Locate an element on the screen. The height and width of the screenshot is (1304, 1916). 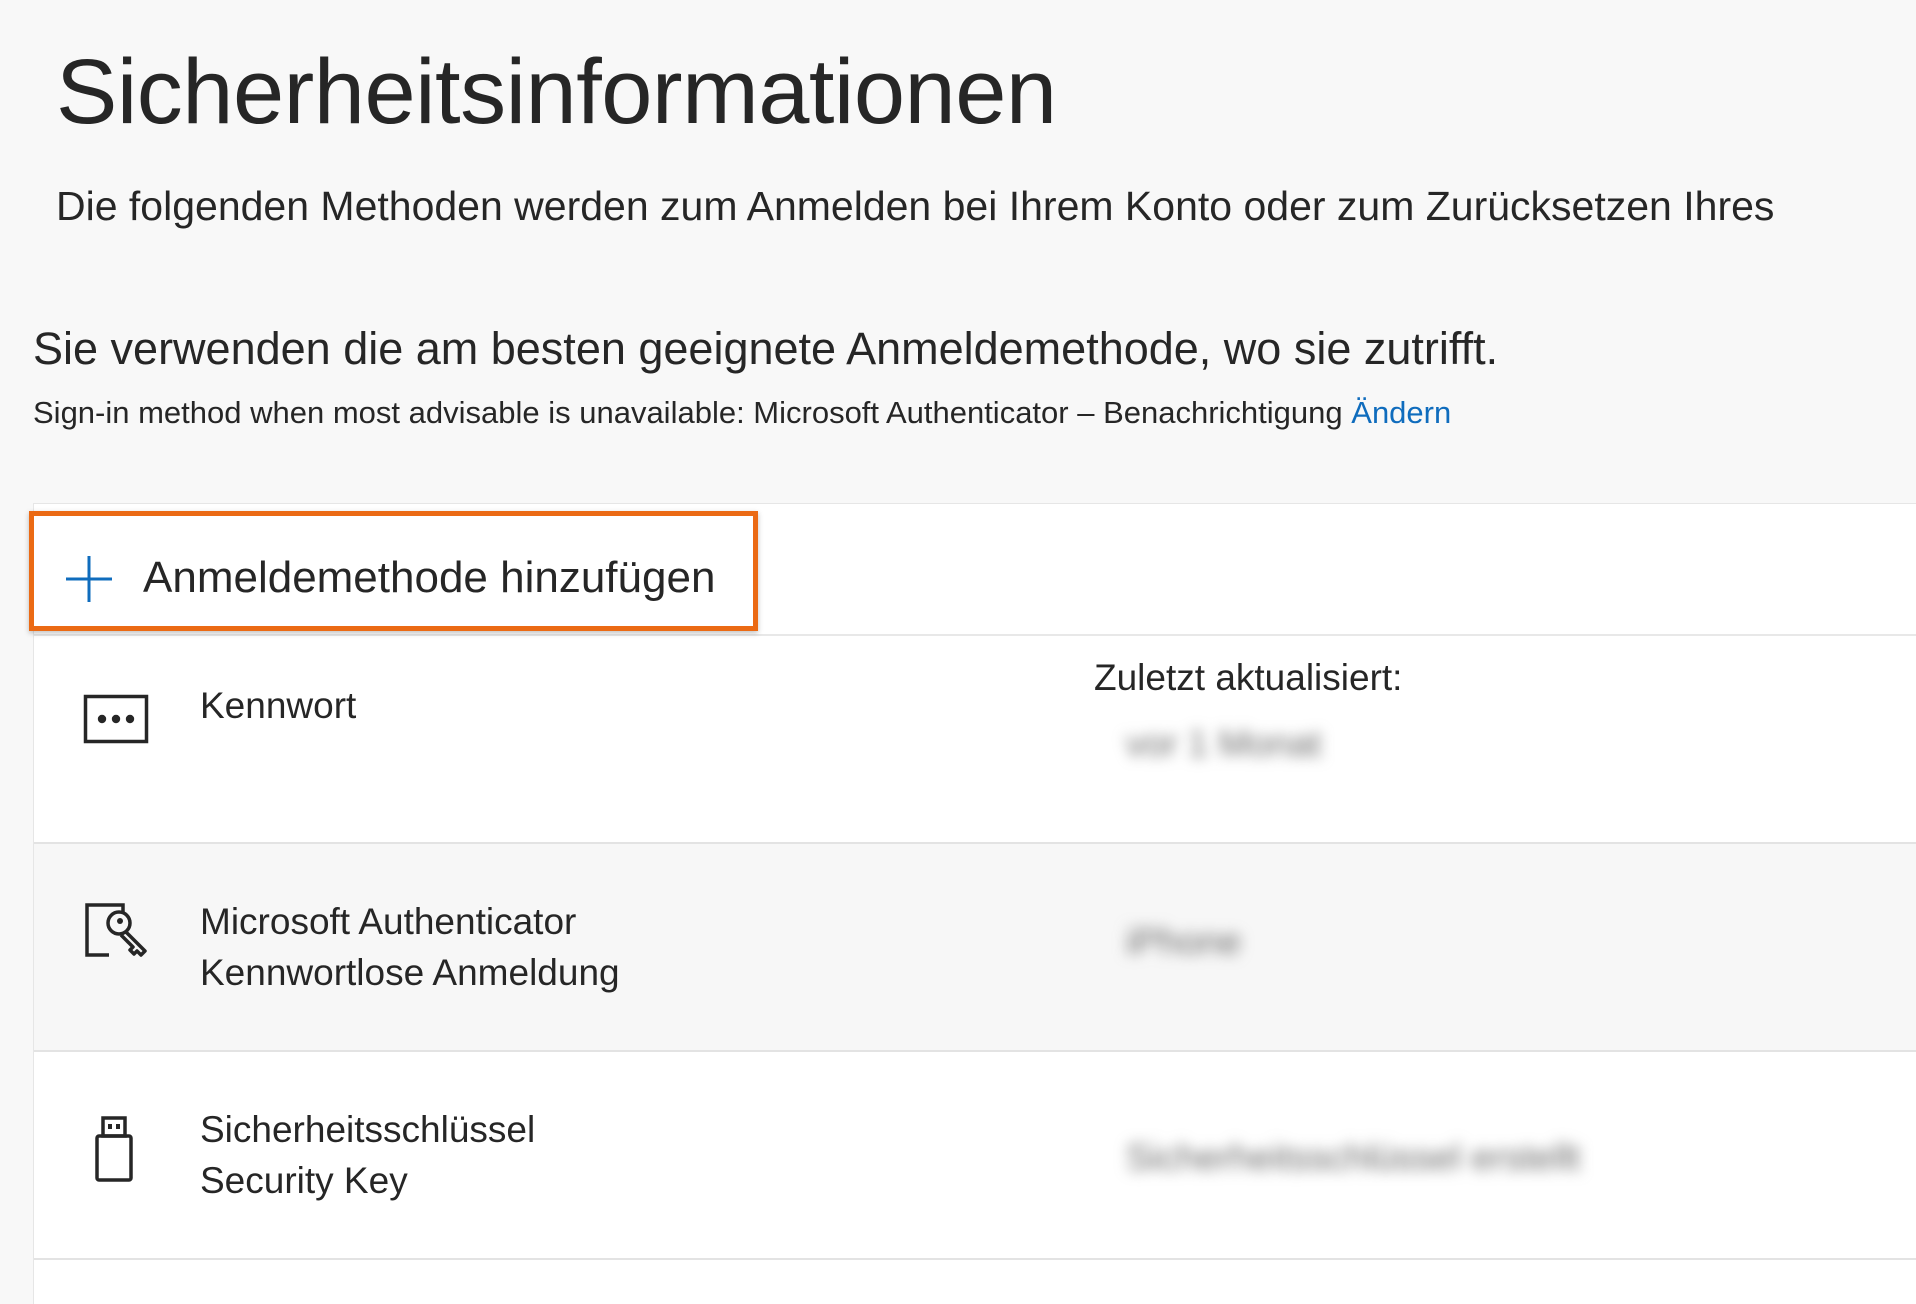
method-device-value: iPhone is located at coordinates (1184, 941).